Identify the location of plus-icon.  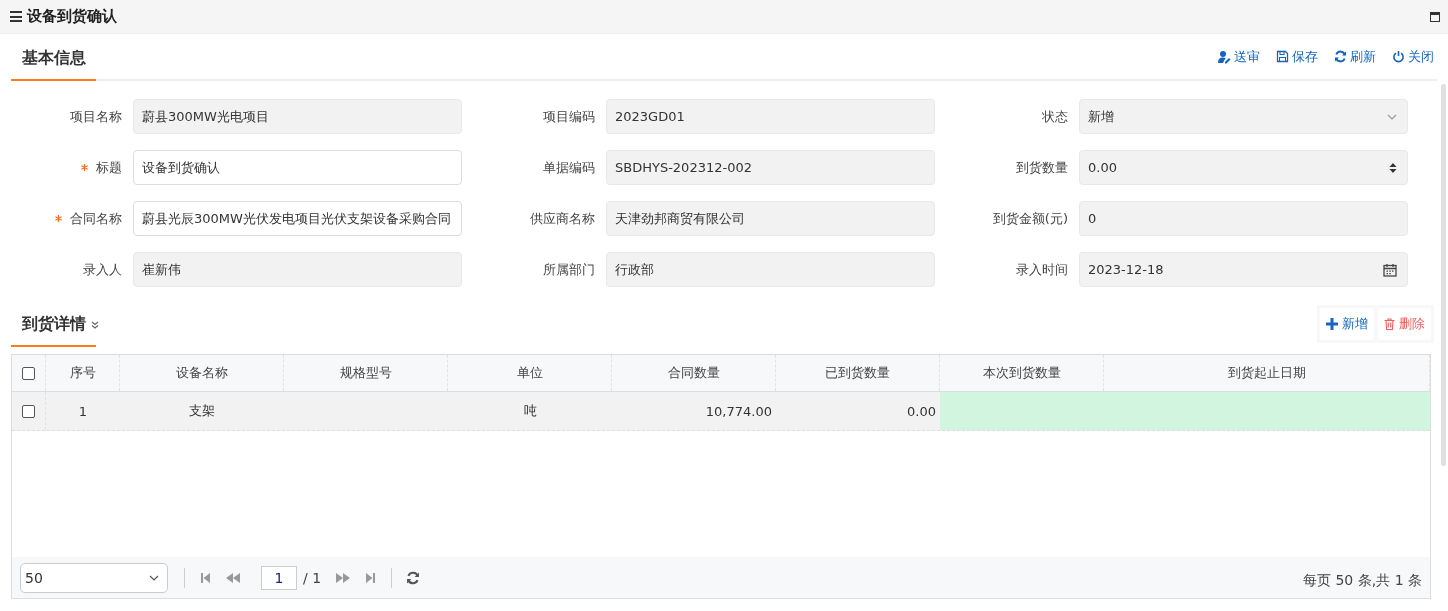
(1332, 324).